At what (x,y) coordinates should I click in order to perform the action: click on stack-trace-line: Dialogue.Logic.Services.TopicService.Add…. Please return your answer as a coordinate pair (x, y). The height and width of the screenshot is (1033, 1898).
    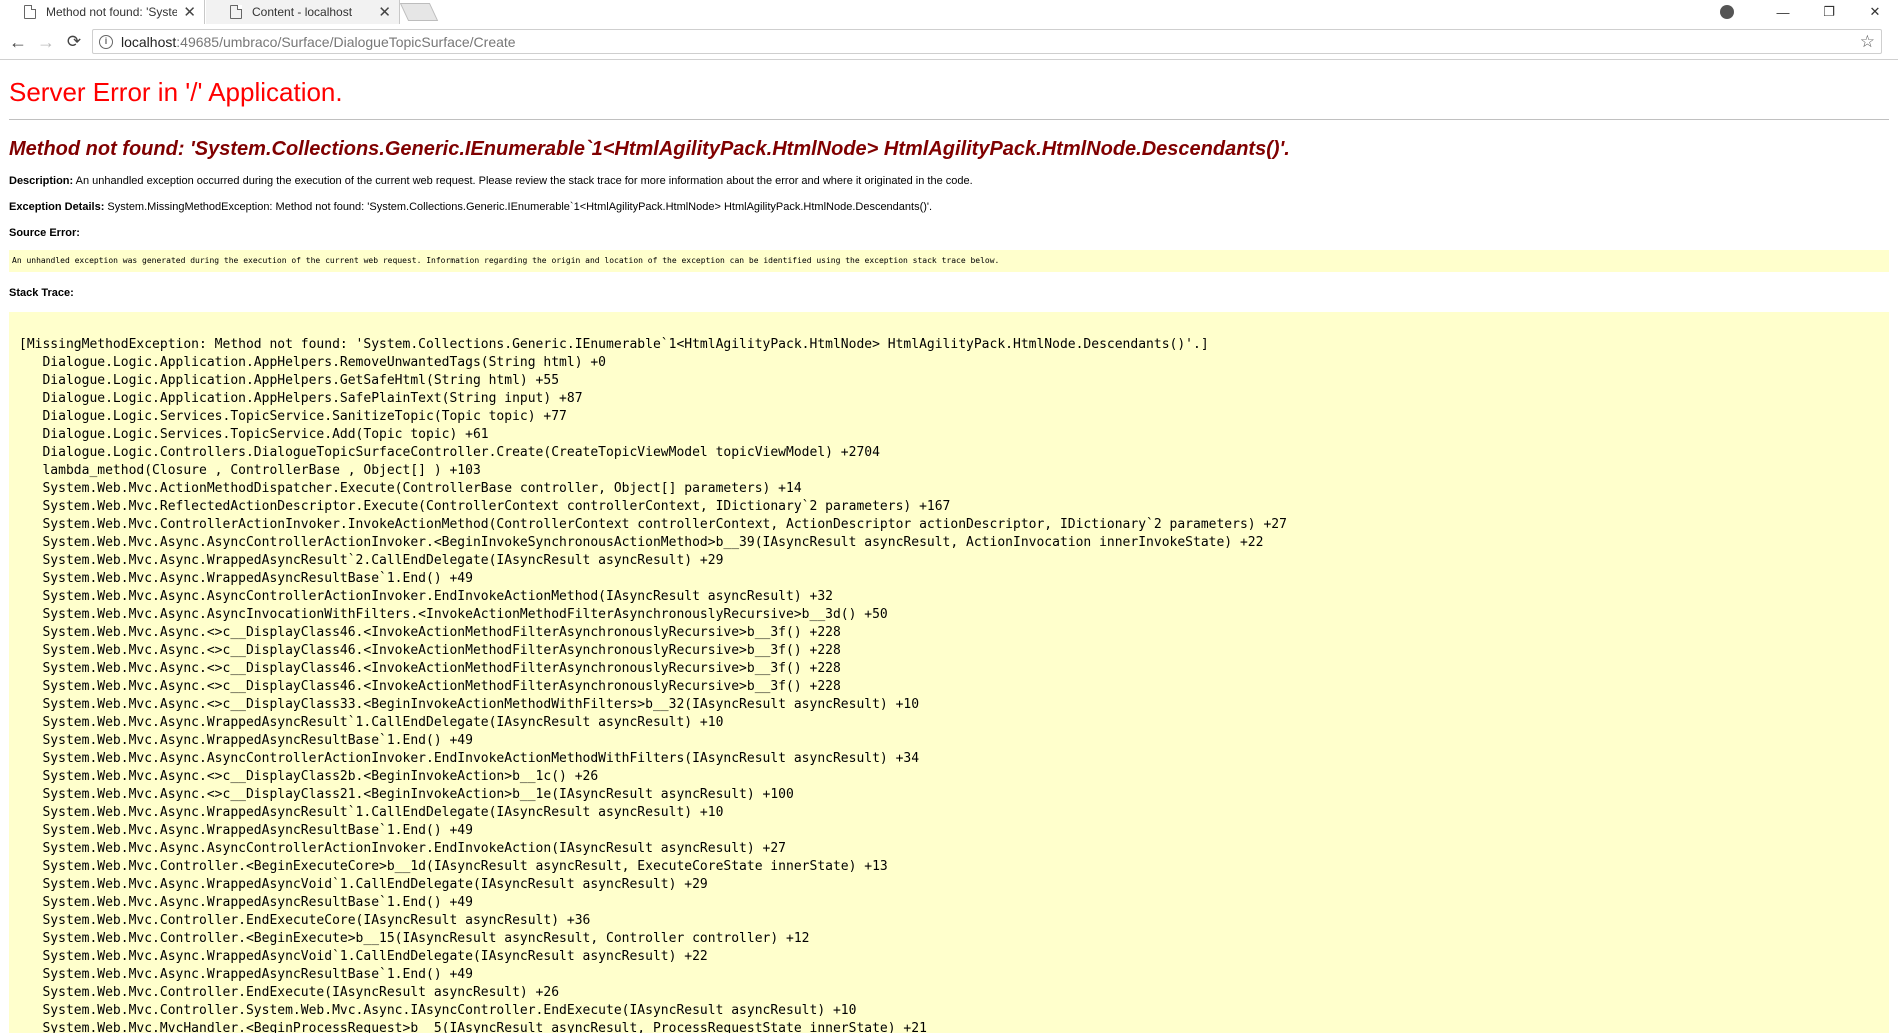
    Looking at the image, I should click on (254, 434).